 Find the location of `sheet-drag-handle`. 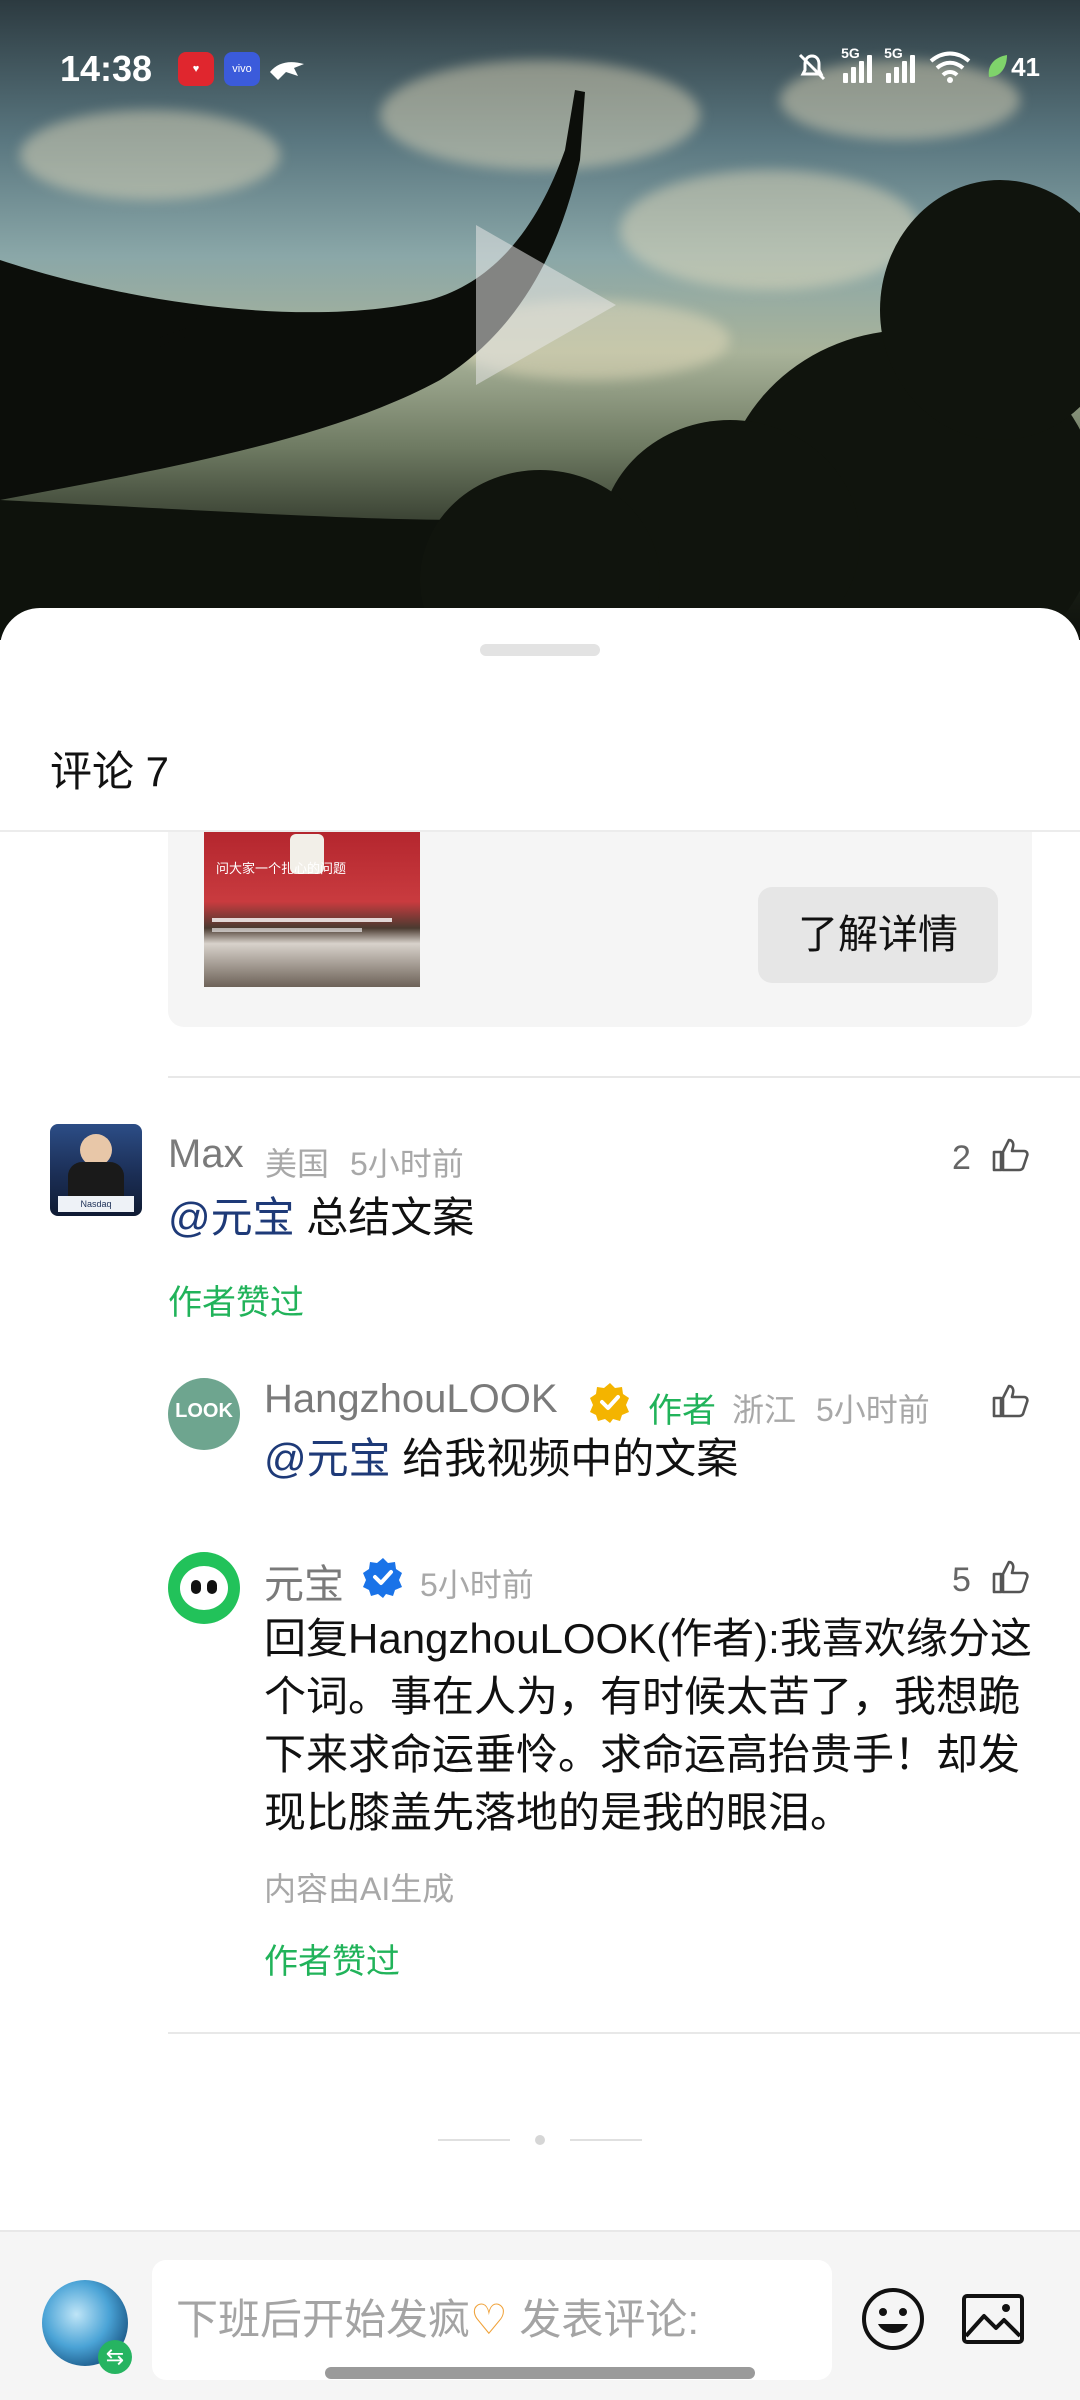

sheet-drag-handle is located at coordinates (540, 650).